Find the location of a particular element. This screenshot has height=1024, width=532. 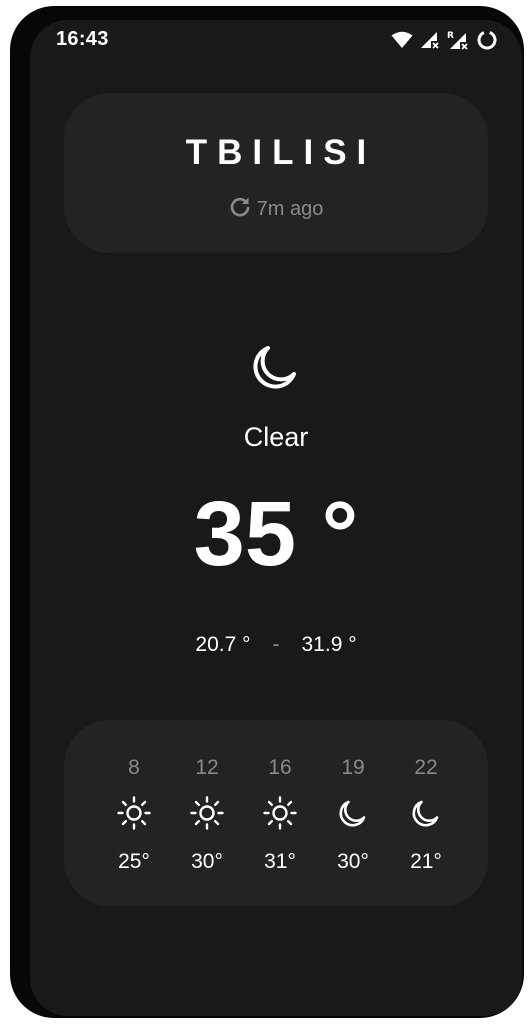

battery-ring-icon is located at coordinates (487, 40).